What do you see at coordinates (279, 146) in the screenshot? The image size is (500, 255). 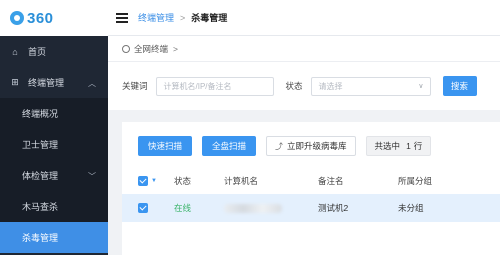 I see `upgrade-icon: ⤴` at bounding box center [279, 146].